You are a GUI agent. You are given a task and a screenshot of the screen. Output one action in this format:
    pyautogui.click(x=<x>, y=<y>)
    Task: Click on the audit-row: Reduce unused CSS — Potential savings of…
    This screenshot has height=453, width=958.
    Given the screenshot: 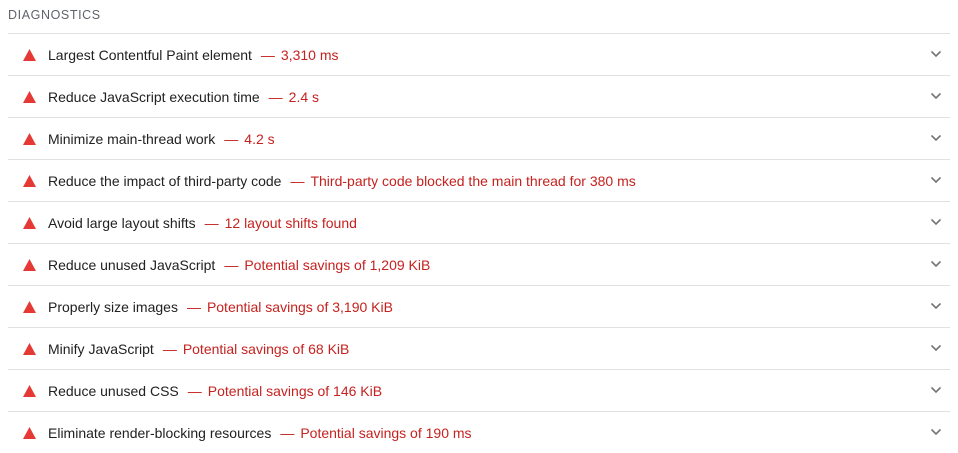 What is the action you would take?
    pyautogui.click(x=479, y=391)
    